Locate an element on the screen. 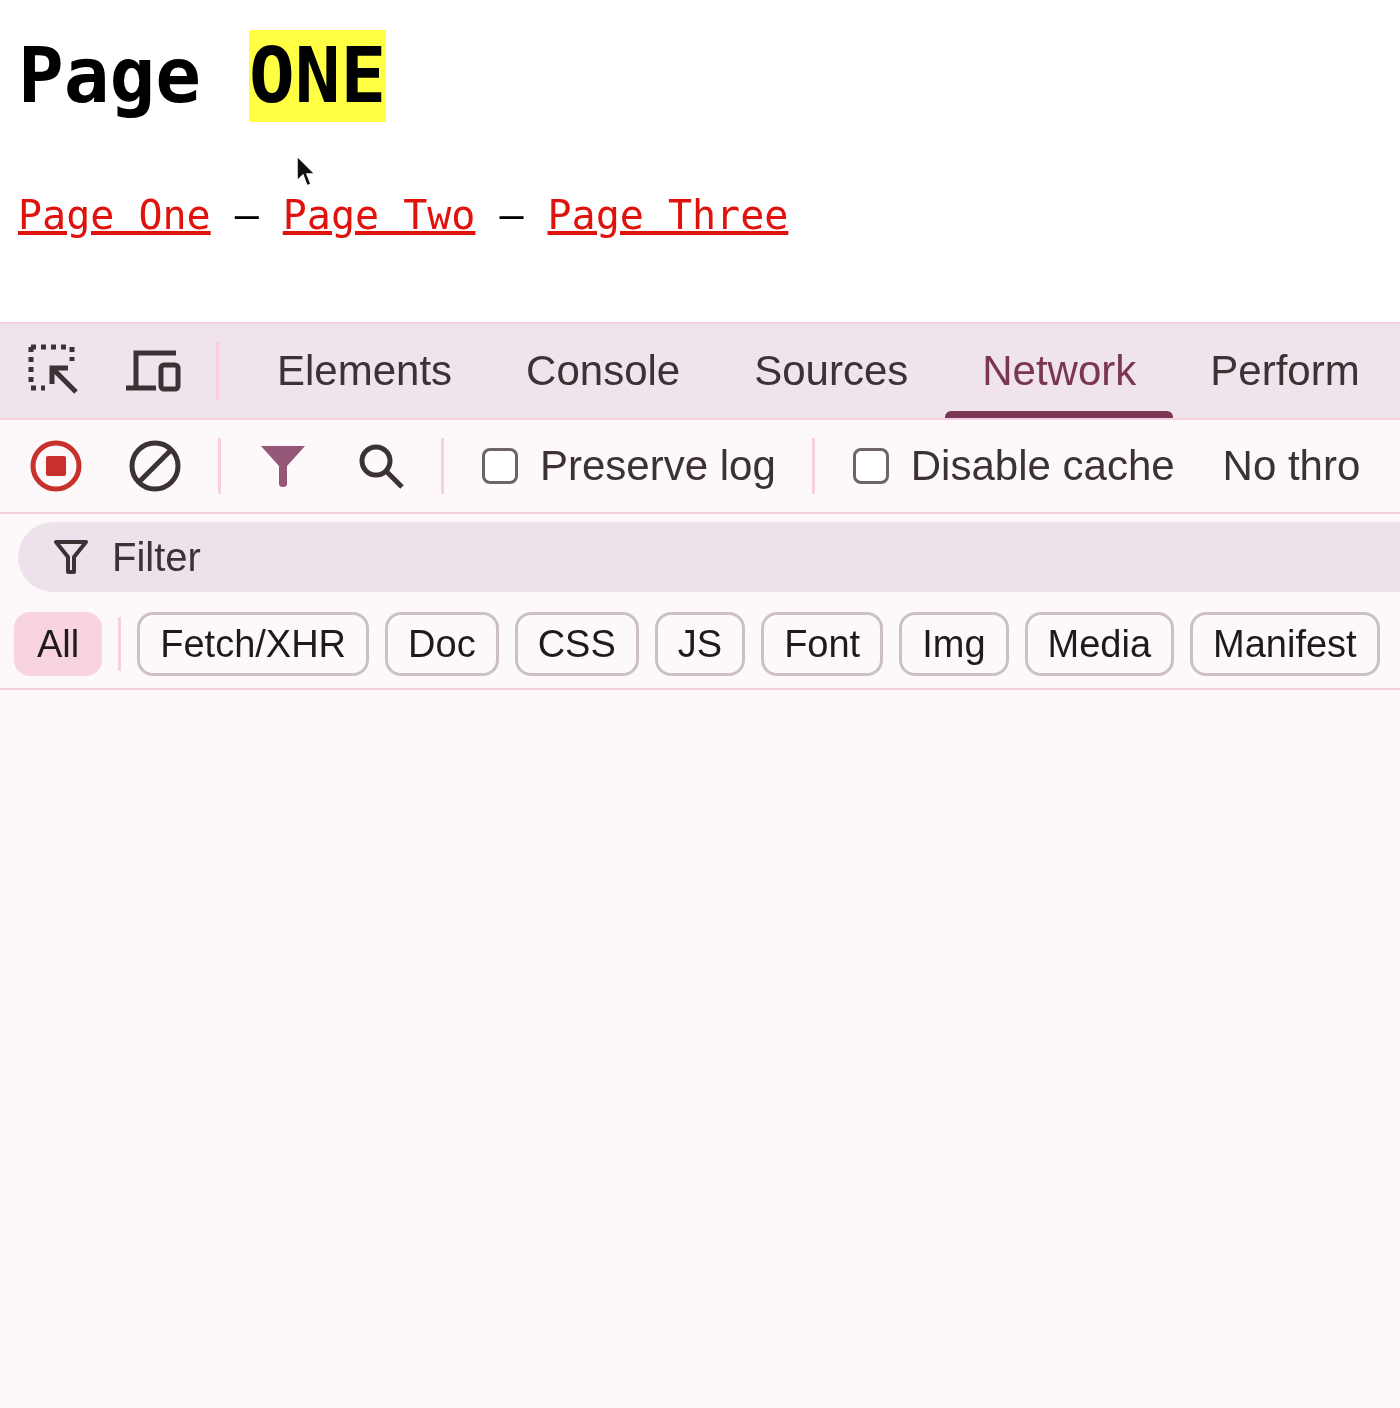  throttling-select: No thro is located at coordinates (1291, 466).